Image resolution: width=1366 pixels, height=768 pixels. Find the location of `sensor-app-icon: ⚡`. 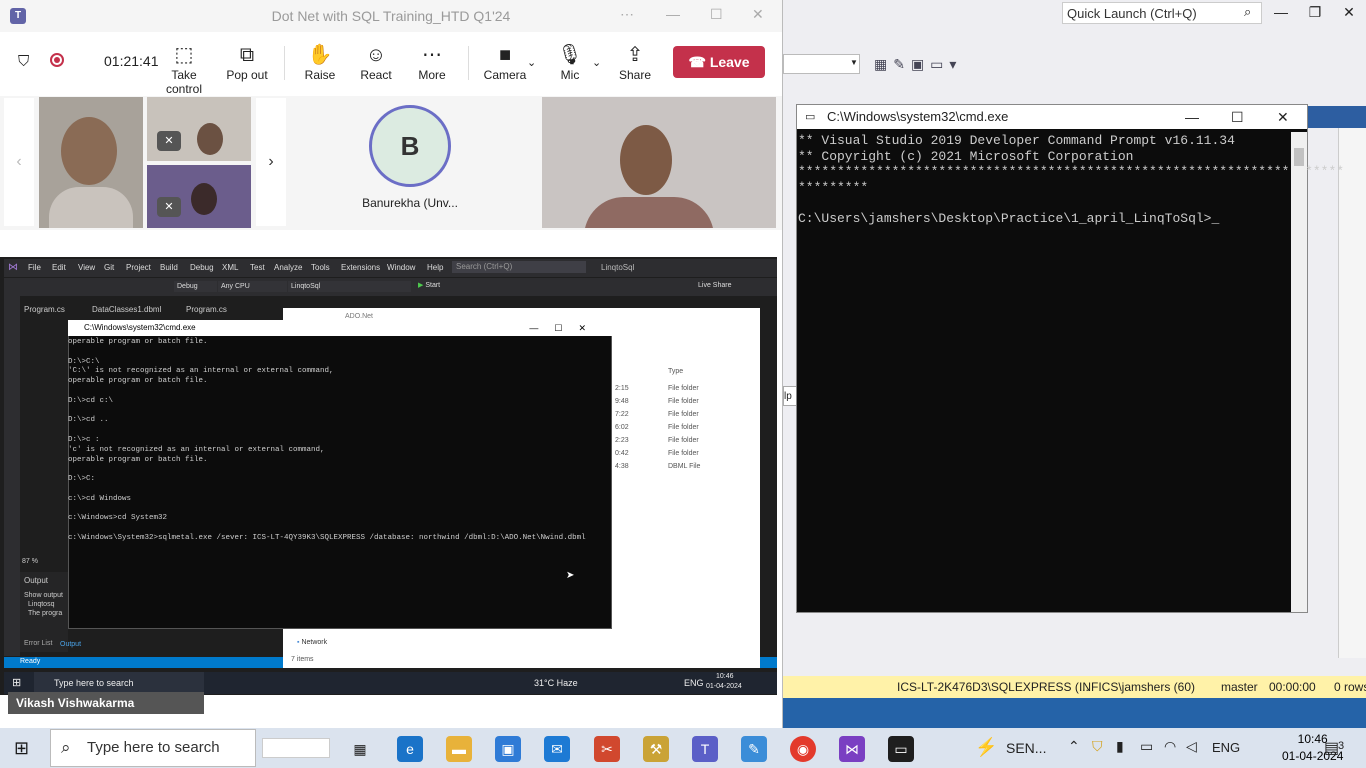

sensor-app-icon: ⚡ is located at coordinates (986, 747).